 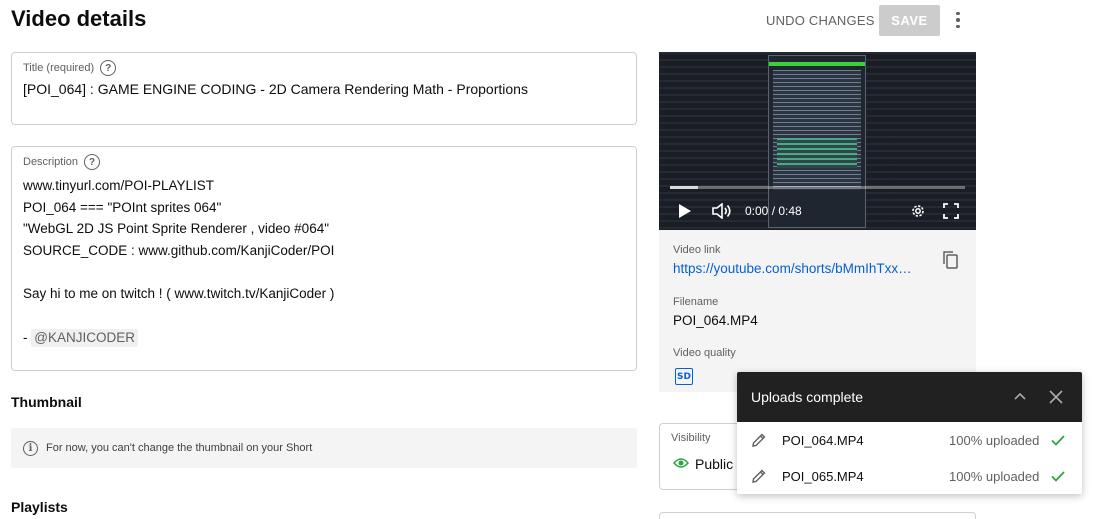 I want to click on title-label-text: Title (required), so click(x=59, y=68).